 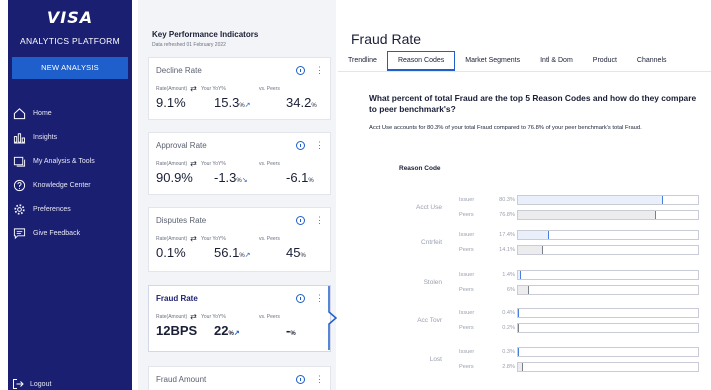 I want to click on sidebar-item-preferences: Preferences, so click(x=70, y=209).